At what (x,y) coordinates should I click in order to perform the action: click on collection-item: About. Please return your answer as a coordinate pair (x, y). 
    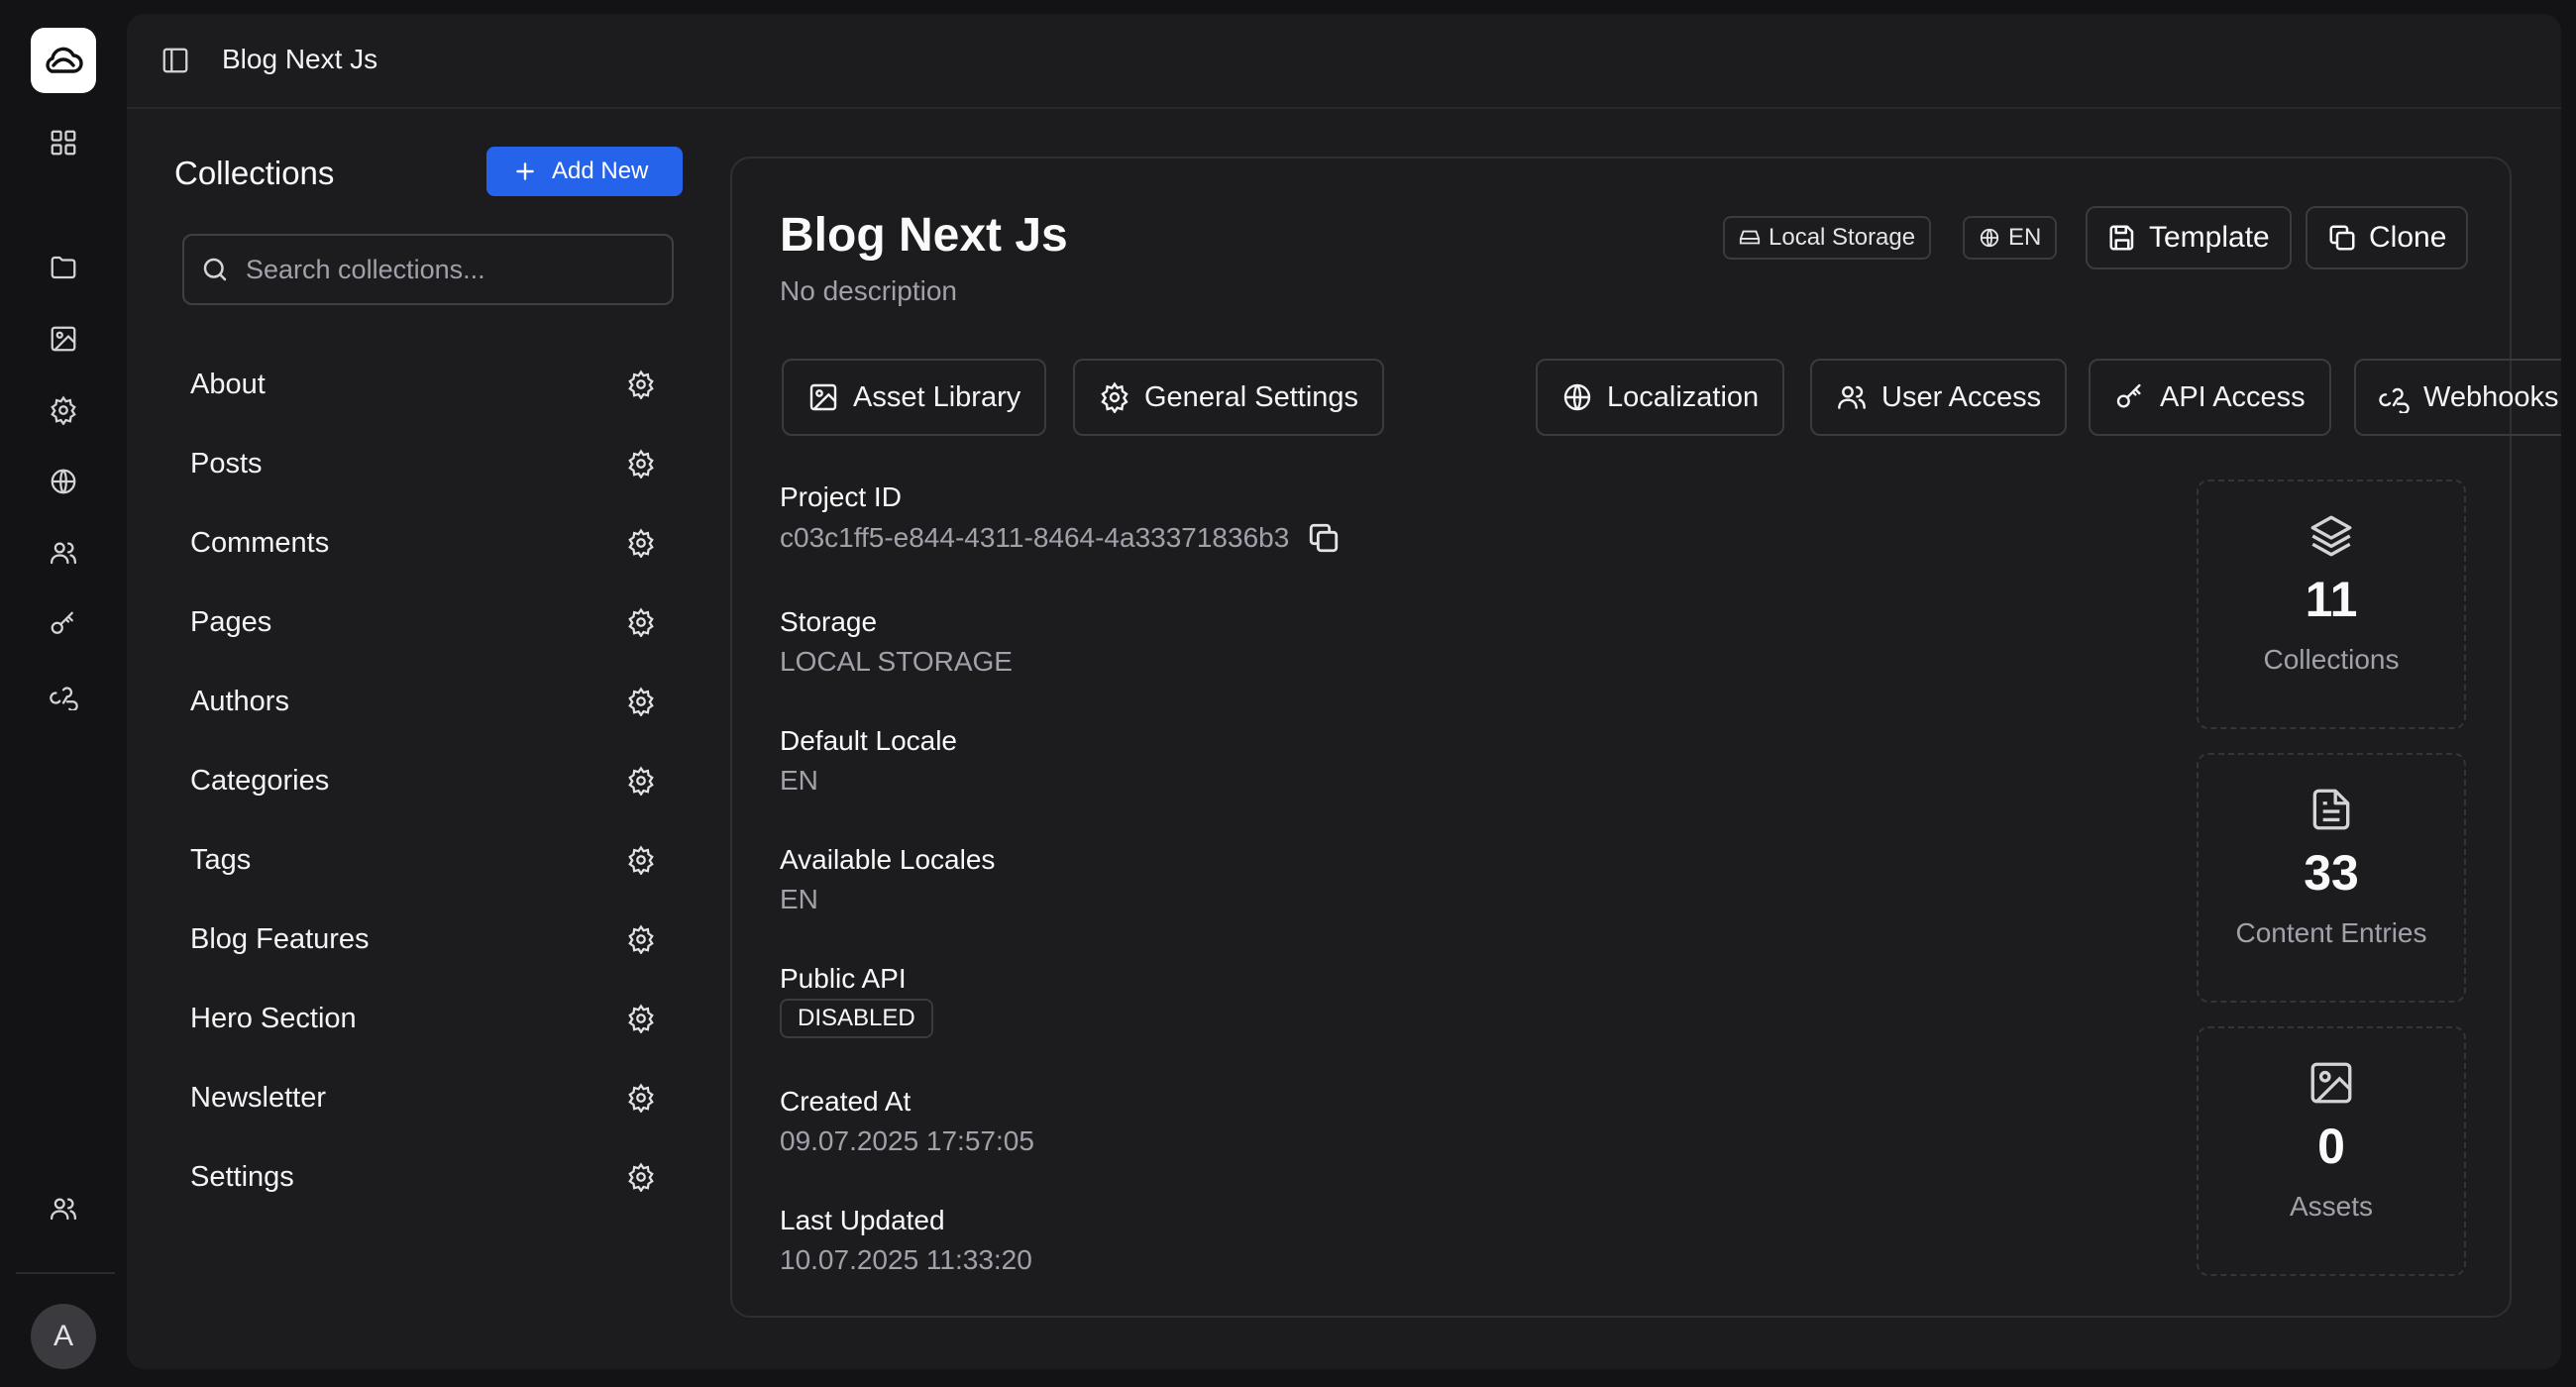
    Looking at the image, I should click on (423, 384).